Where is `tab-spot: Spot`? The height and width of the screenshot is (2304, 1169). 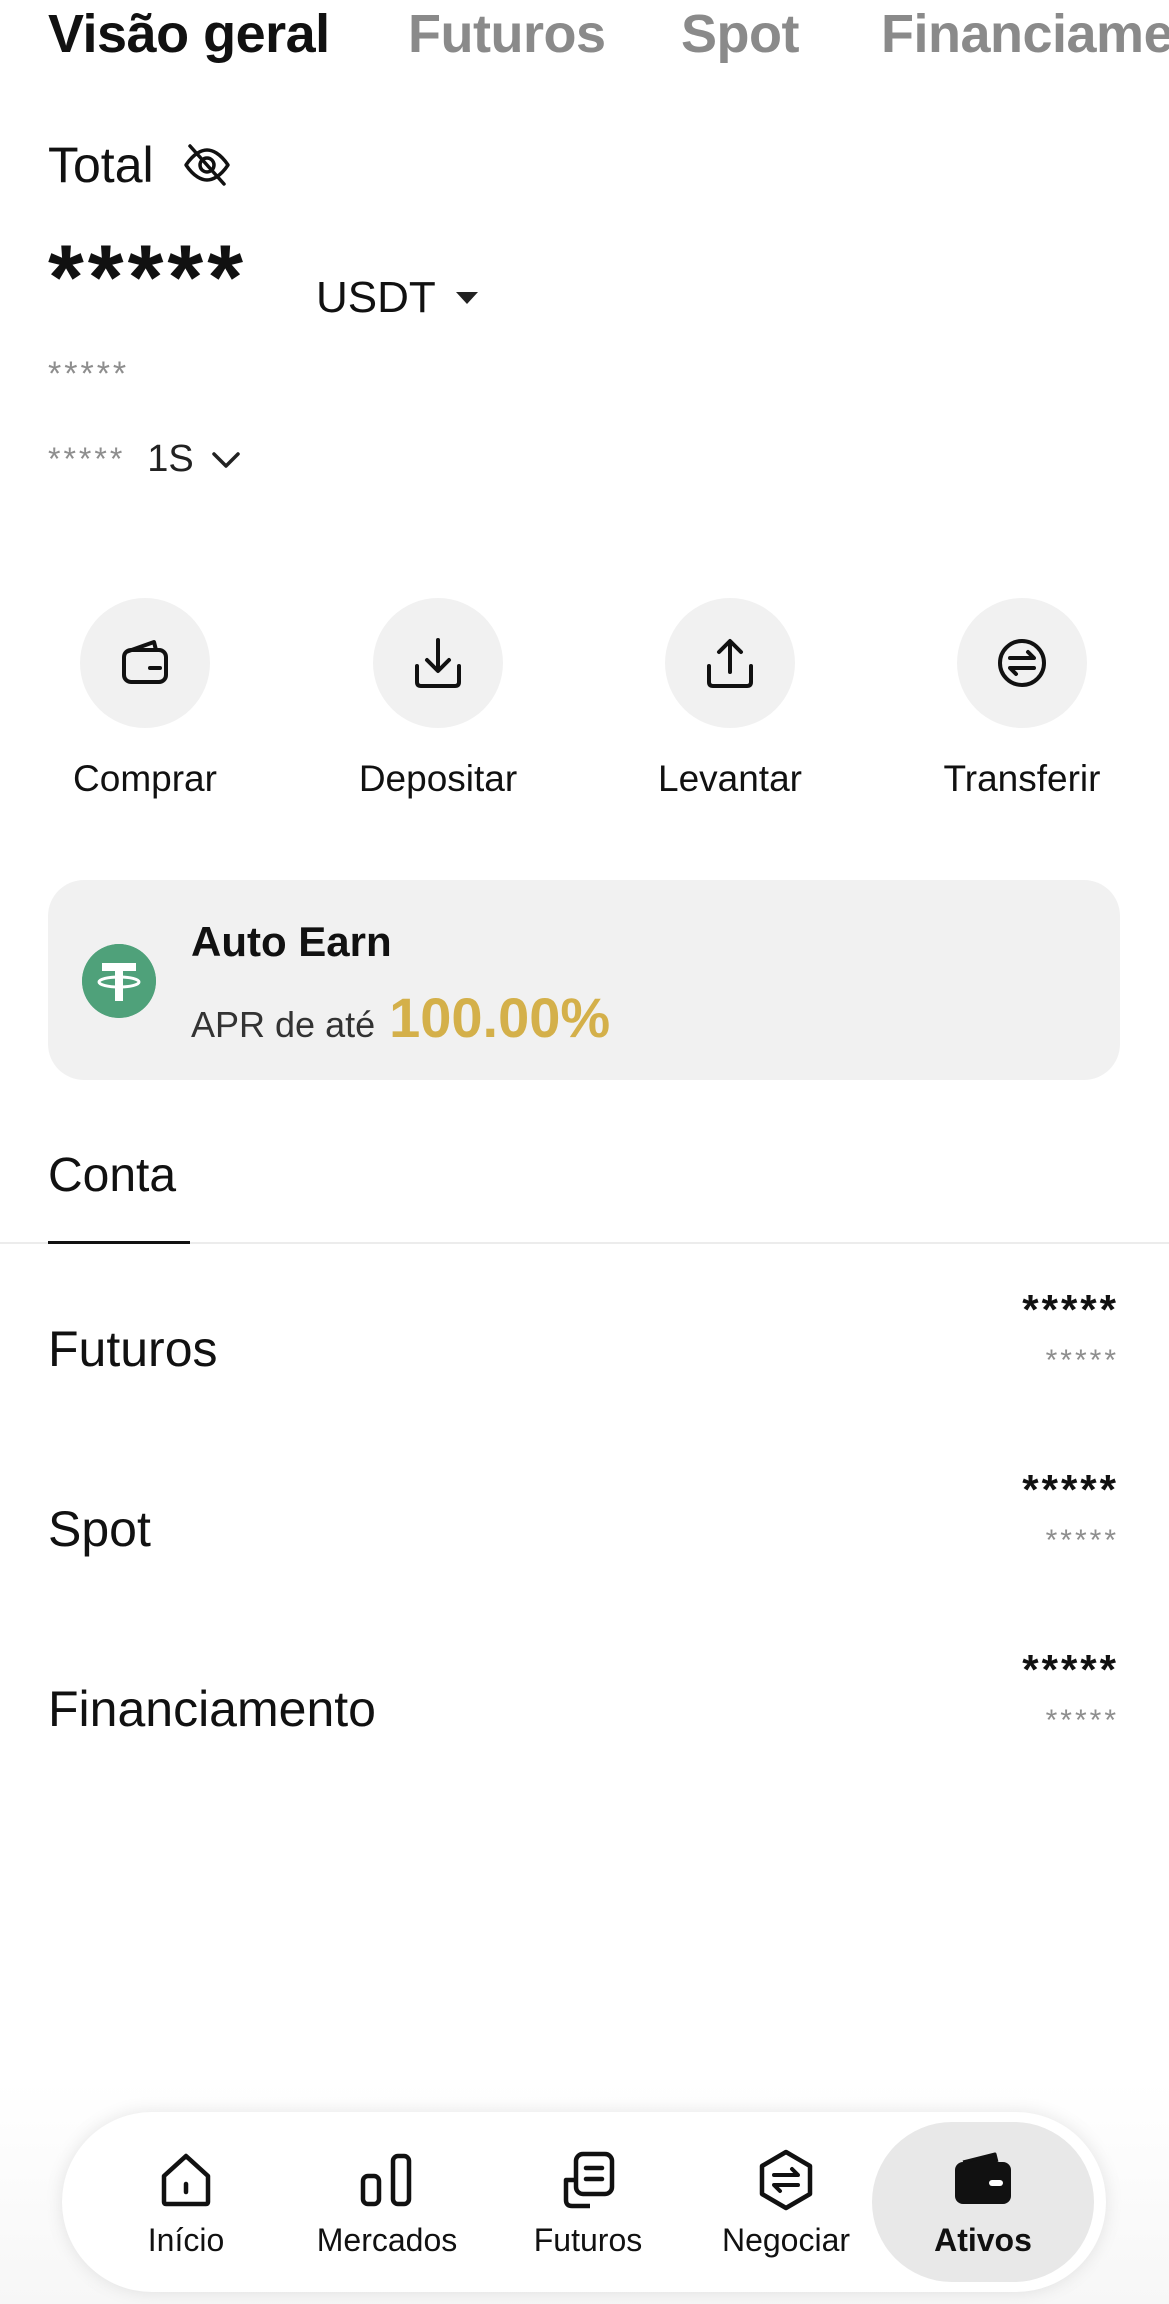
tab-spot: Spot is located at coordinates (740, 34).